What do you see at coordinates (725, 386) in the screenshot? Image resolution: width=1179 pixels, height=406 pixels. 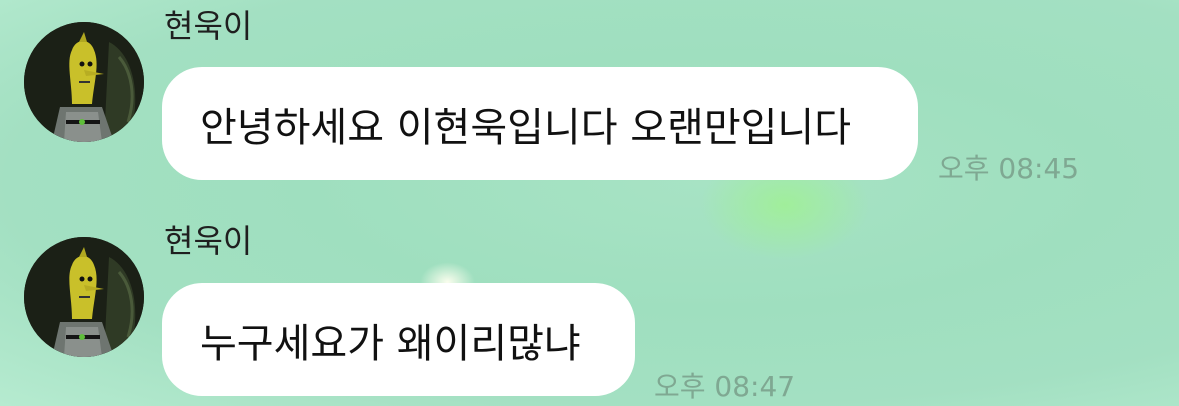 I see `message-time: 오후 08:47` at bounding box center [725, 386].